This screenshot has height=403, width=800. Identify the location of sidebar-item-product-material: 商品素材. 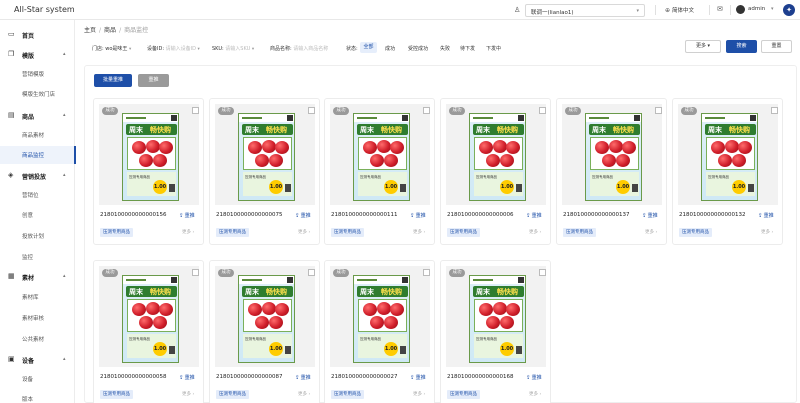
(37, 135).